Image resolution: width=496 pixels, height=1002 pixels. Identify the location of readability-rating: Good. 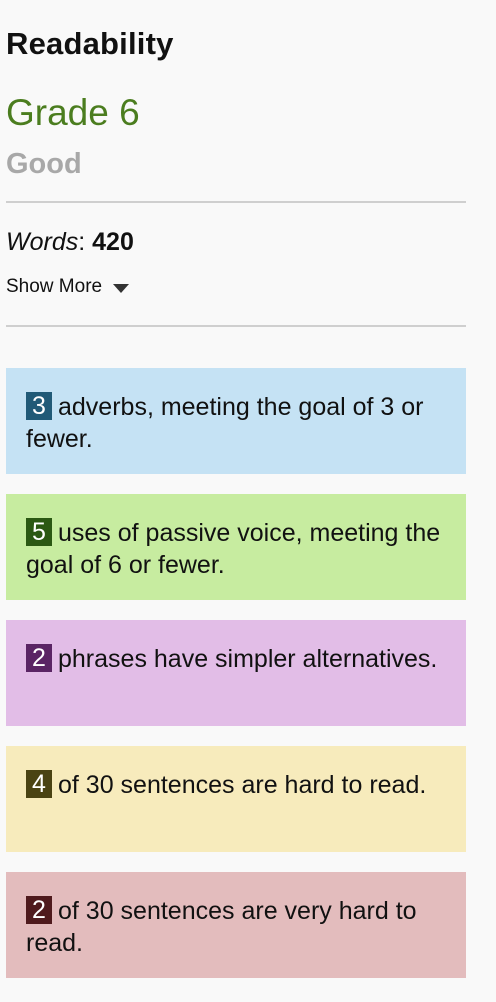
(44, 164).